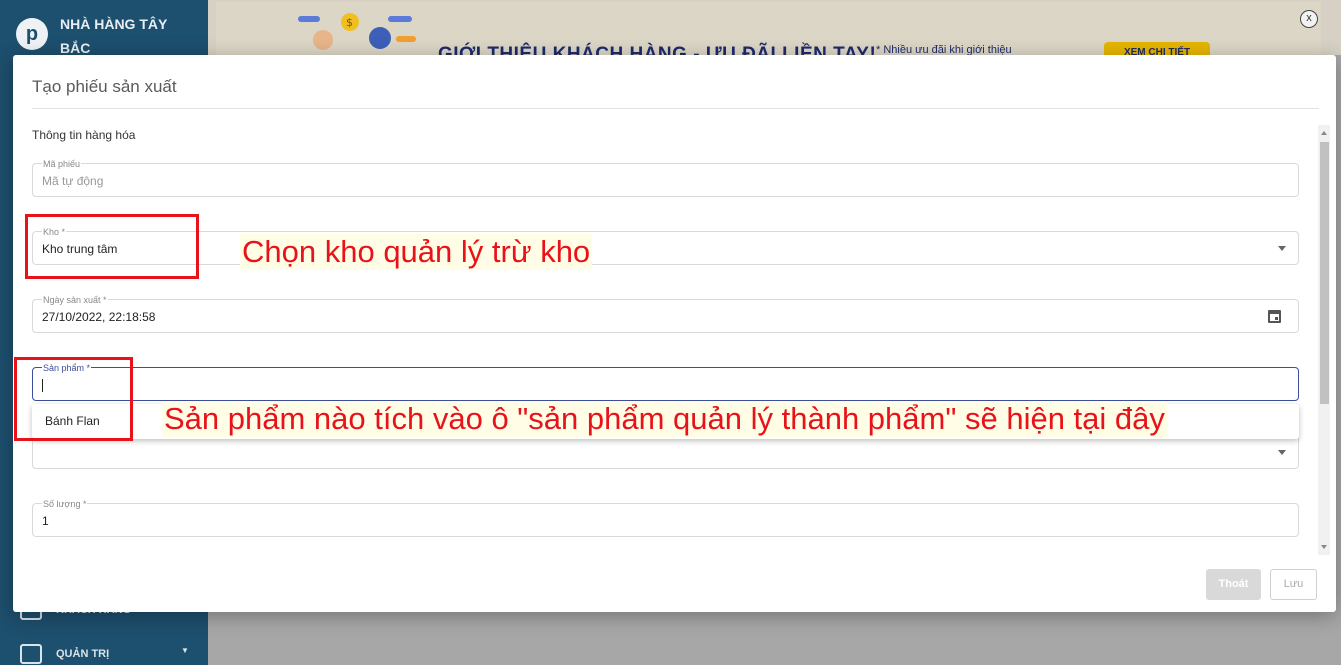 The height and width of the screenshot is (665, 1341). Describe the element at coordinates (84, 135) in the screenshot. I see `section-label: Thông tin hàng hóa` at that location.